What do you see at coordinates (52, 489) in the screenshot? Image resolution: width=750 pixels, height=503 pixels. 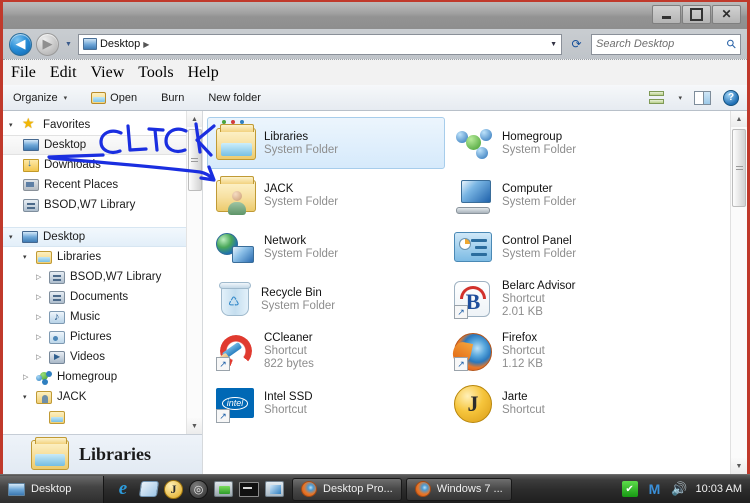 I see `taskbar-desktop-toolbar: Desktop` at bounding box center [52, 489].